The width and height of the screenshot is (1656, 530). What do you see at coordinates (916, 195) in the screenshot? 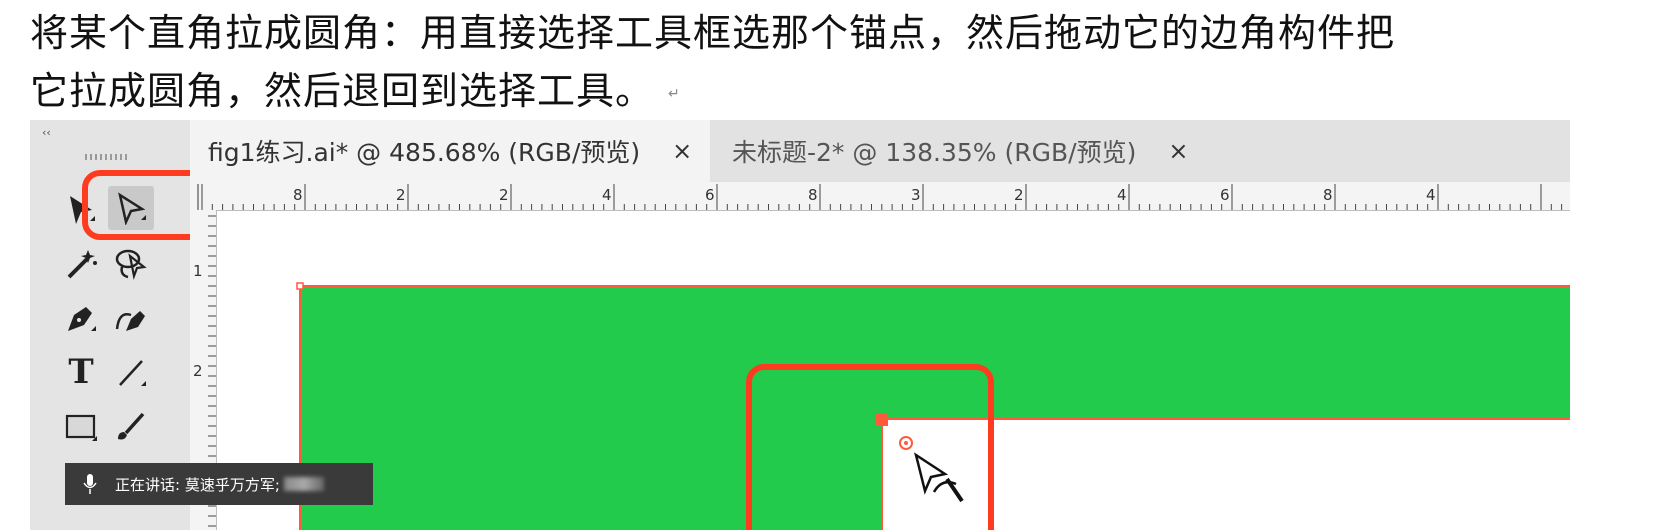
I see `ruler-tick-label: 3` at bounding box center [916, 195].